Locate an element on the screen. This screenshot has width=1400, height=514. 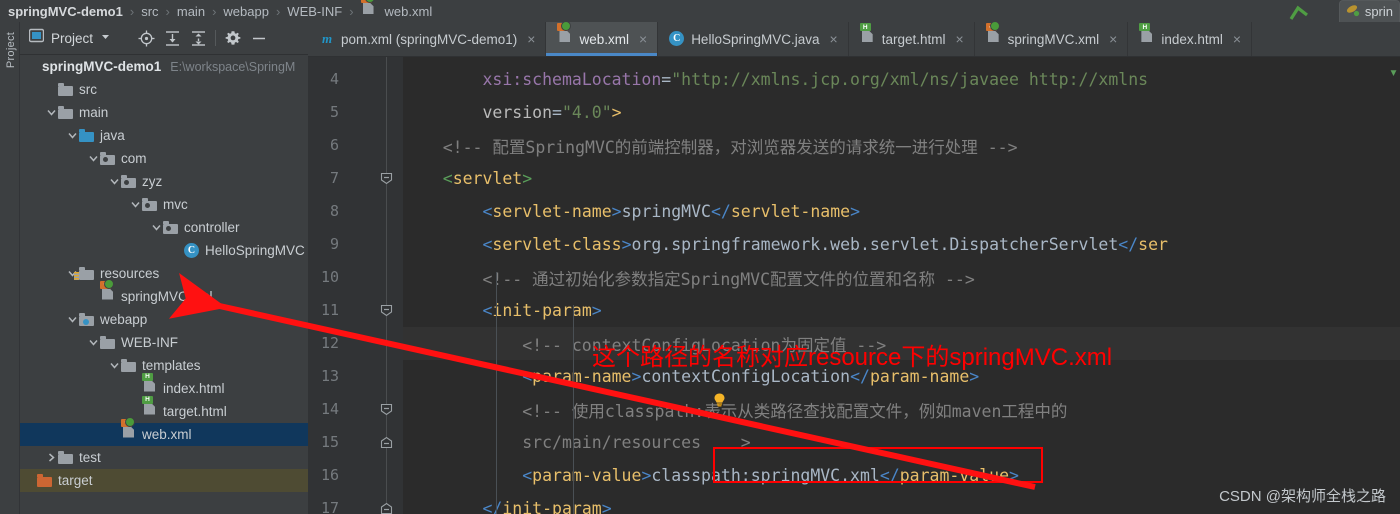
editor-tab-index-html: Hindex.html × is located at coordinates (1190, 39).